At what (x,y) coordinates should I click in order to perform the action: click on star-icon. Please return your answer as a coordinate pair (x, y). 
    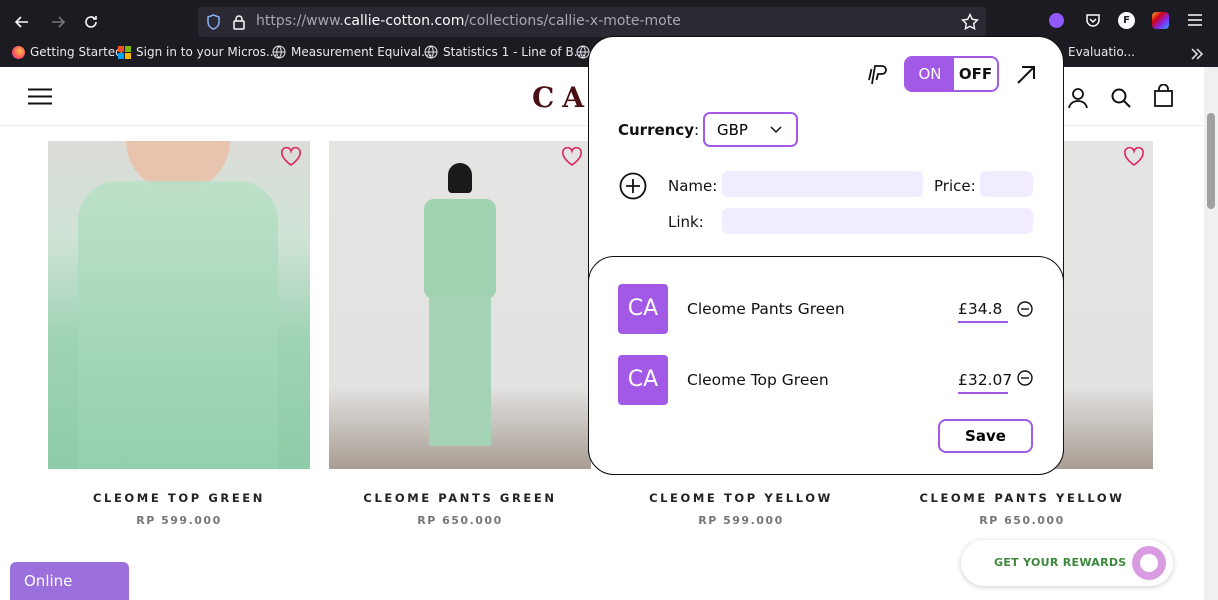
    Looking at the image, I should click on (970, 22).